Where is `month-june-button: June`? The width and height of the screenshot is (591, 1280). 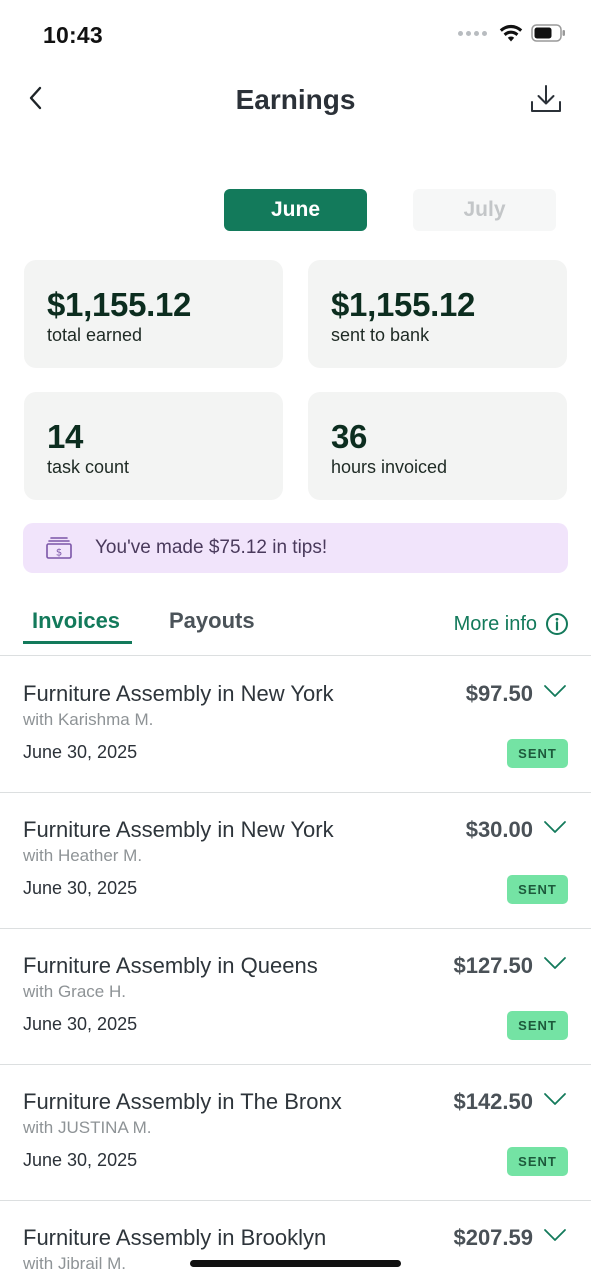 month-june-button: June is located at coordinates (295, 210).